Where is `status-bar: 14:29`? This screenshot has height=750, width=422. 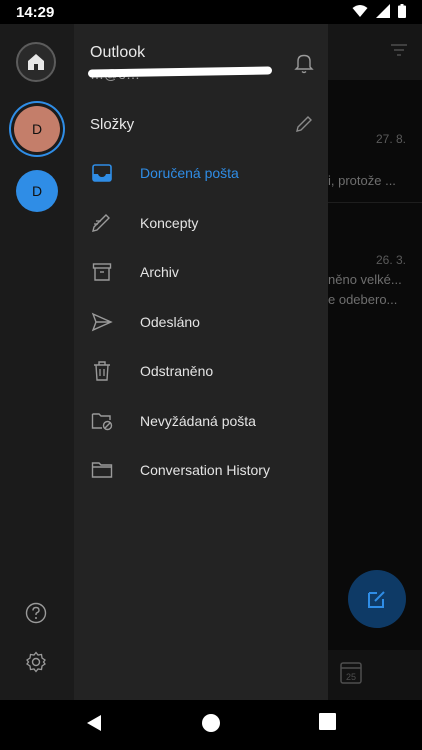 status-bar: 14:29 is located at coordinates (211, 12).